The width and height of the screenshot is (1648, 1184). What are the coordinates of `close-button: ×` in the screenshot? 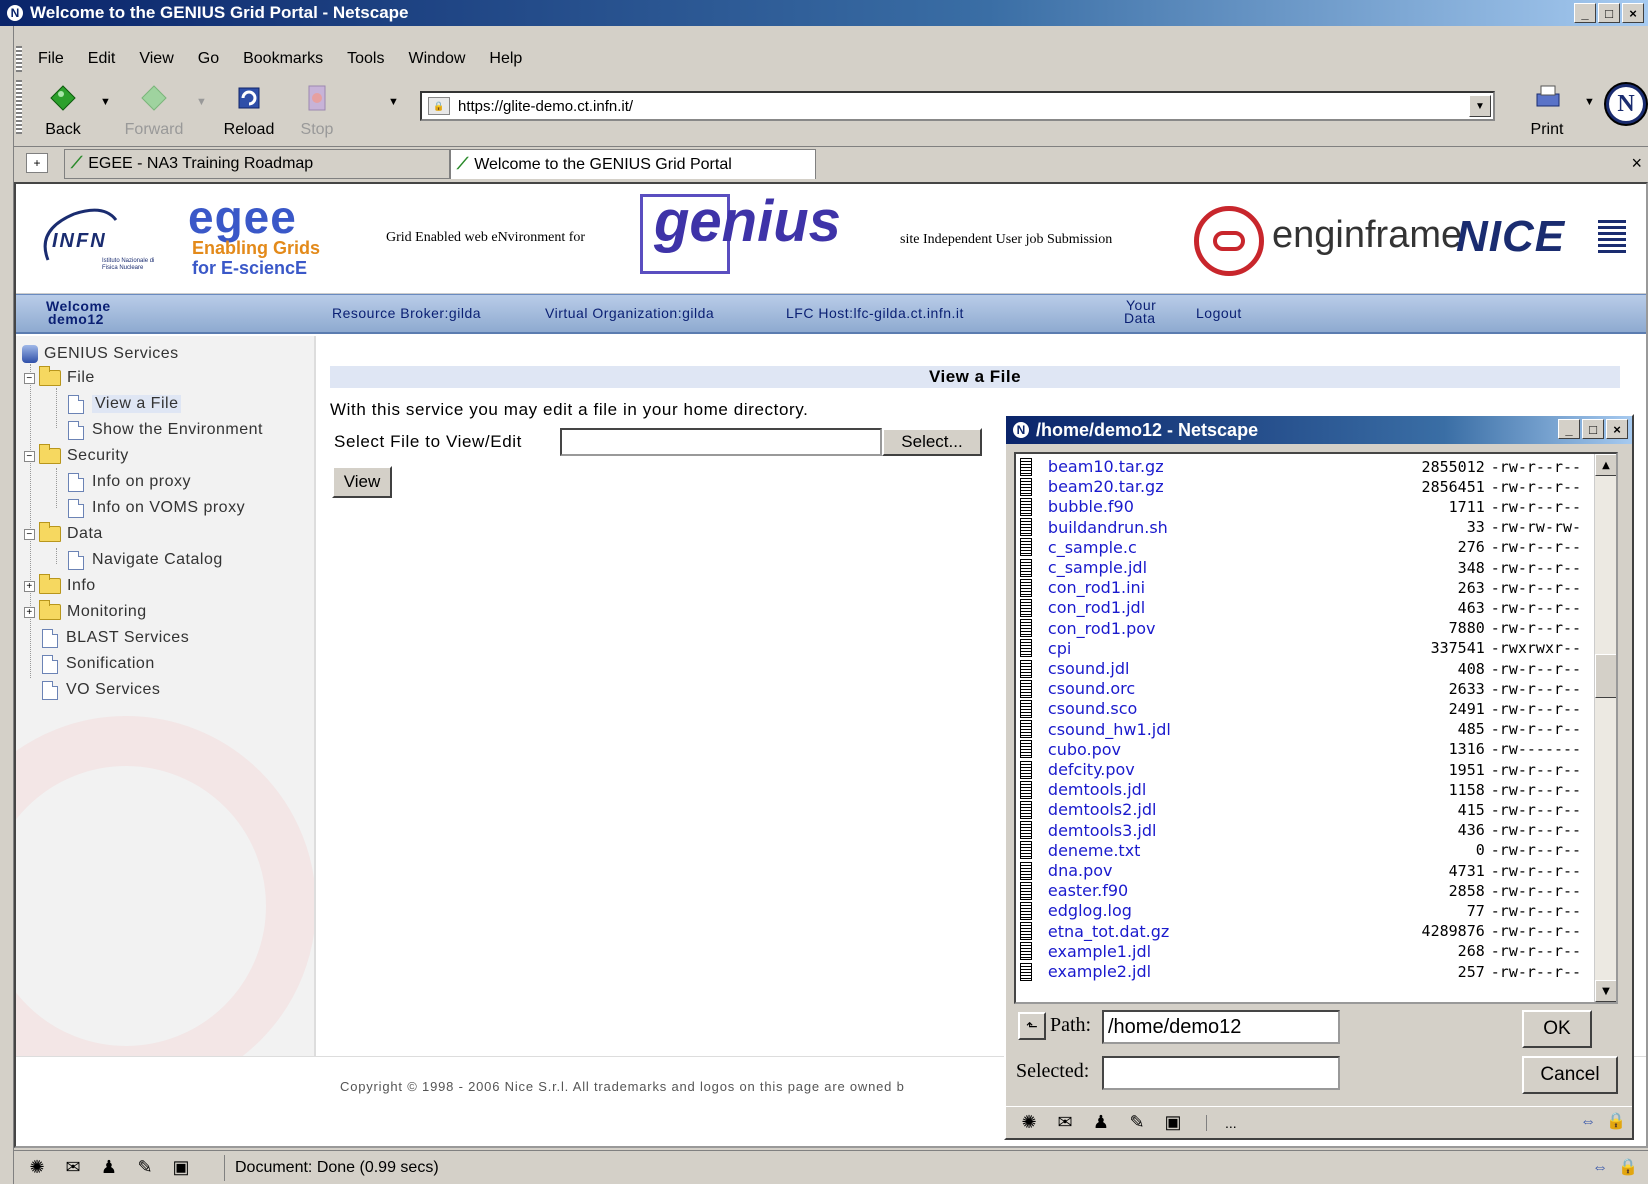 It's located at (1633, 13).